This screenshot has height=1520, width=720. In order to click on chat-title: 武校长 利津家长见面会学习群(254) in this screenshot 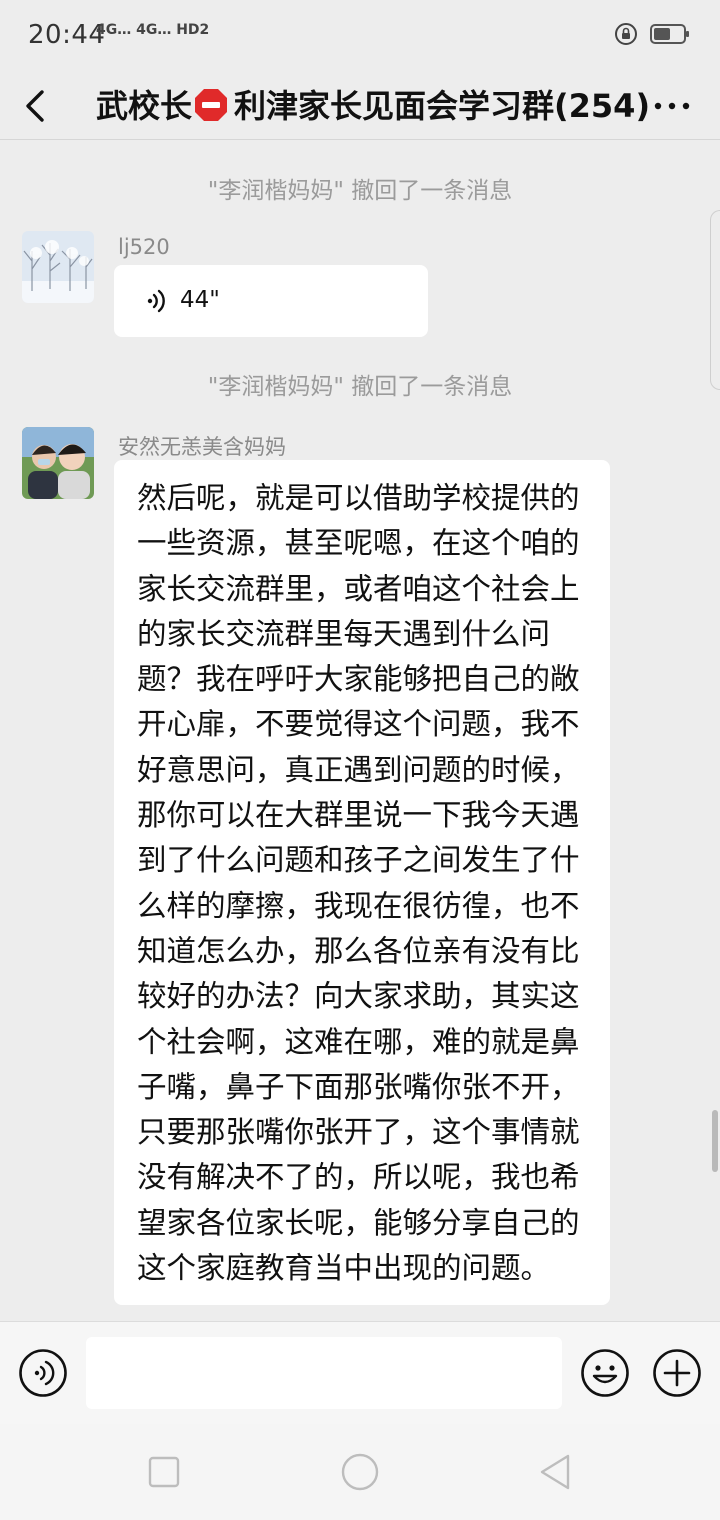, I will do `click(373, 106)`.